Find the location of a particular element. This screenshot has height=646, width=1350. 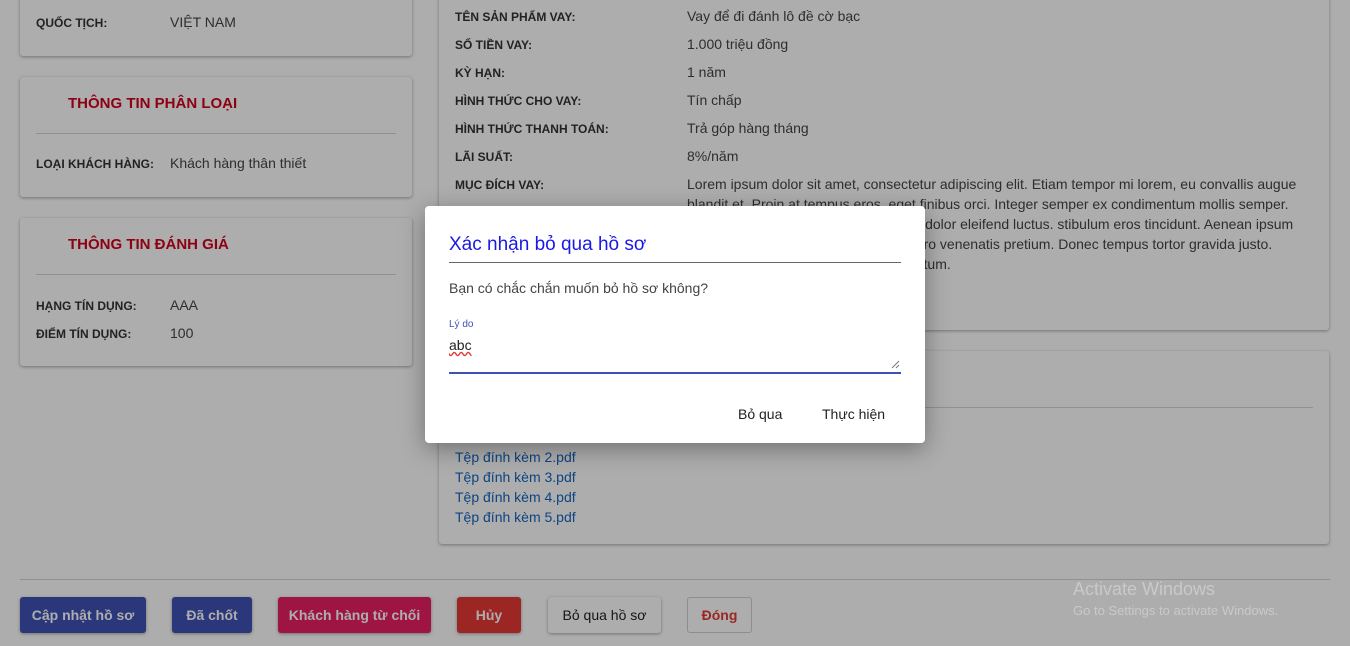

resize-grip-icon is located at coordinates (895, 364).